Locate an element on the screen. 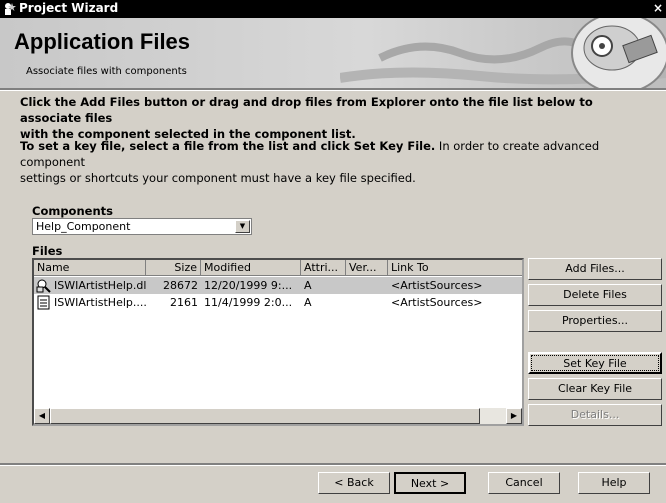 The height and width of the screenshot is (503, 666). column-header-name: Name is located at coordinates (90, 268).